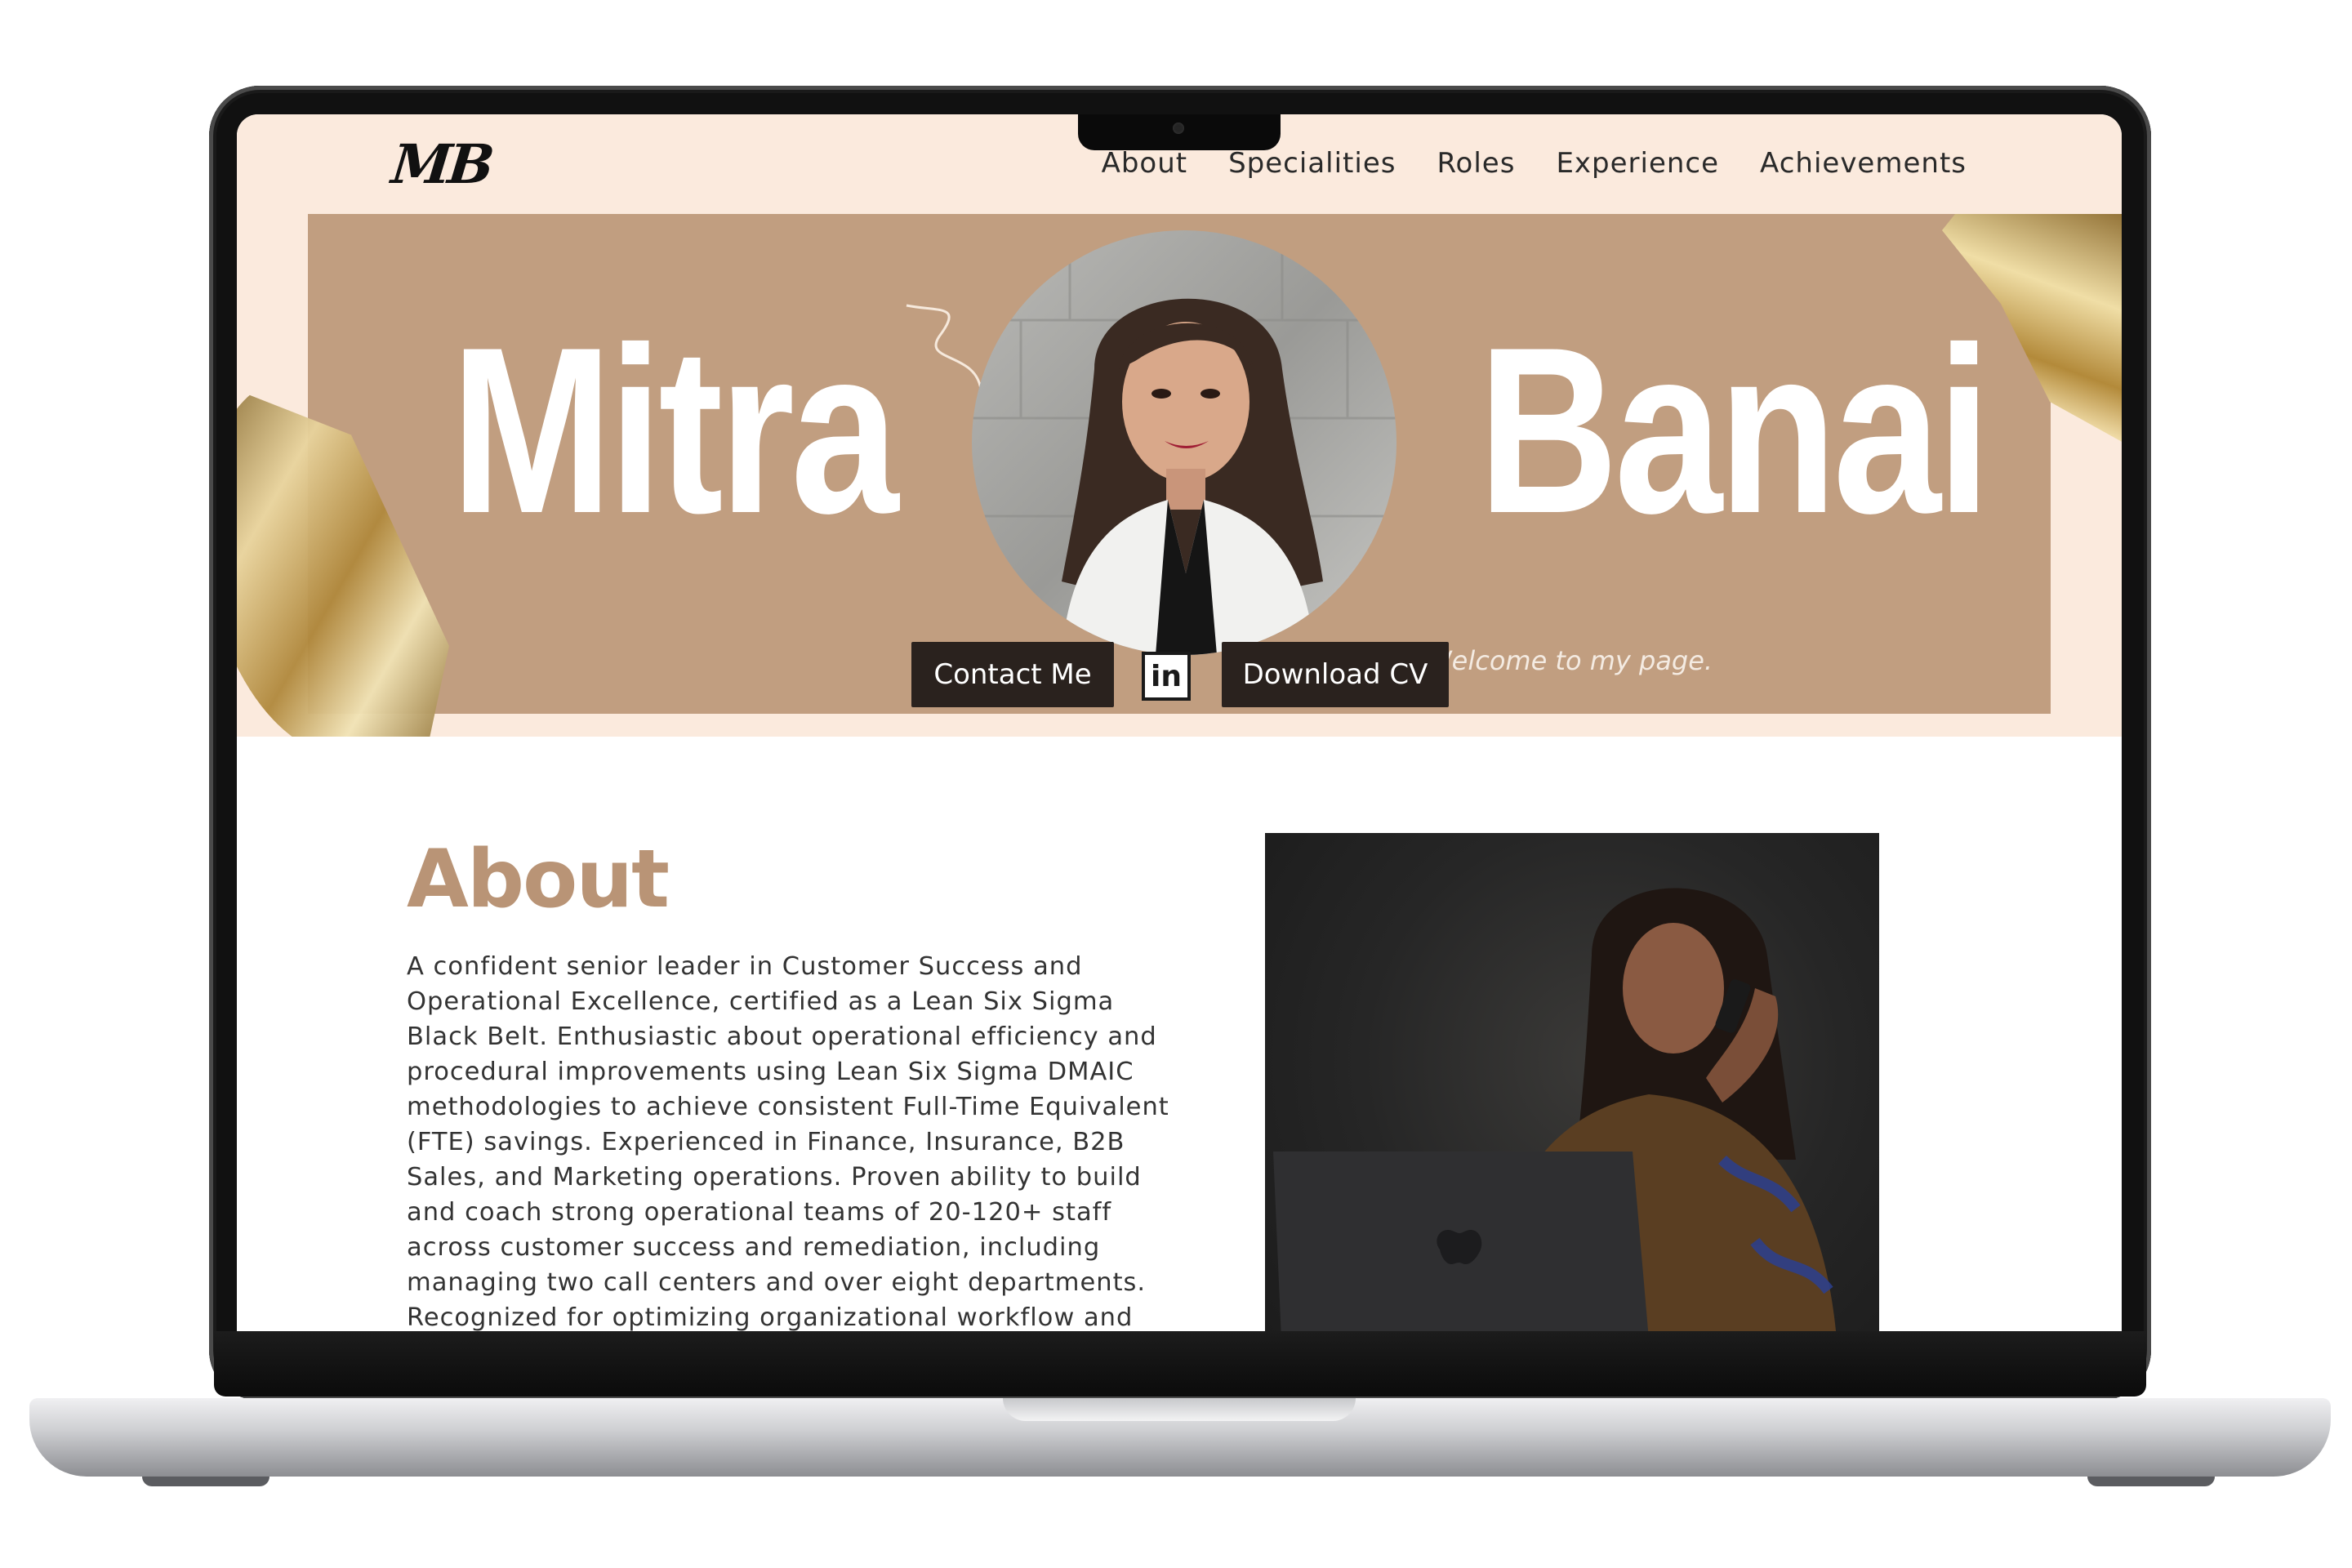  Describe the element at coordinates (1335, 674) in the screenshot. I see `download-cv-button: Download CV` at that location.